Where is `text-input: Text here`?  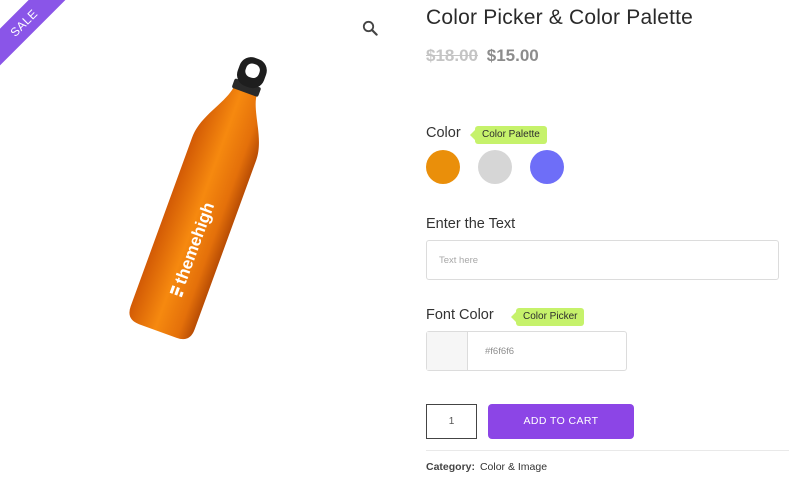
text-input: Text here is located at coordinates (602, 260).